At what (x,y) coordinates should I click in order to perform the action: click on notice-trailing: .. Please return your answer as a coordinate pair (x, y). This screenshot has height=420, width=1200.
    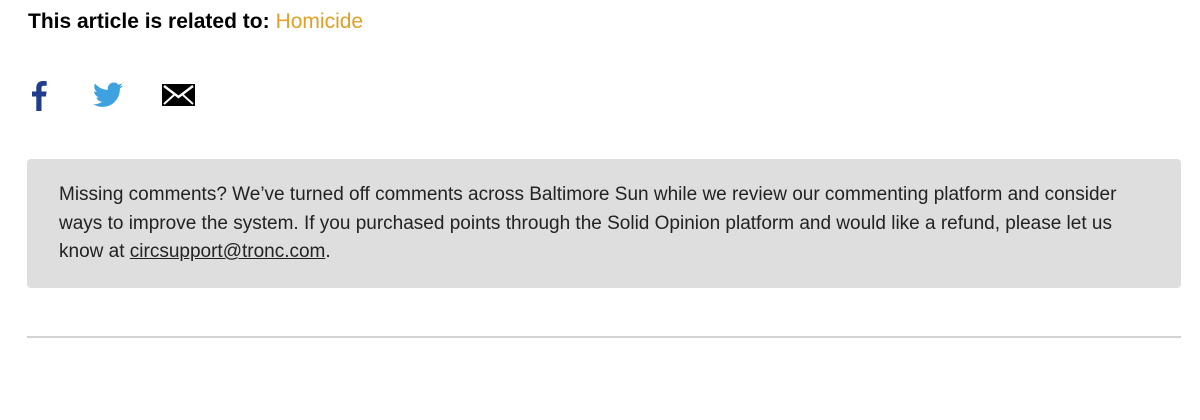
    Looking at the image, I should click on (328, 251).